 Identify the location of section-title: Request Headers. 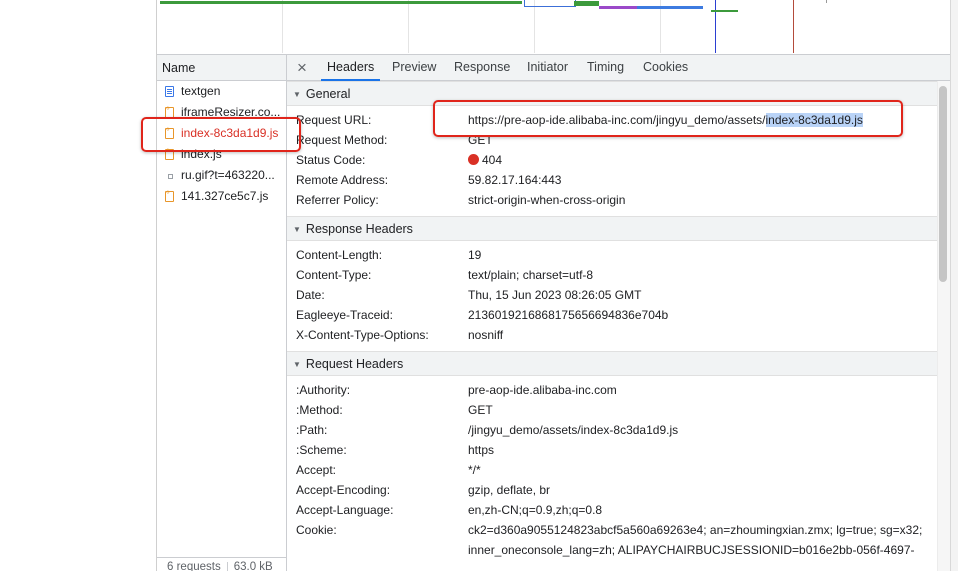
(354, 364).